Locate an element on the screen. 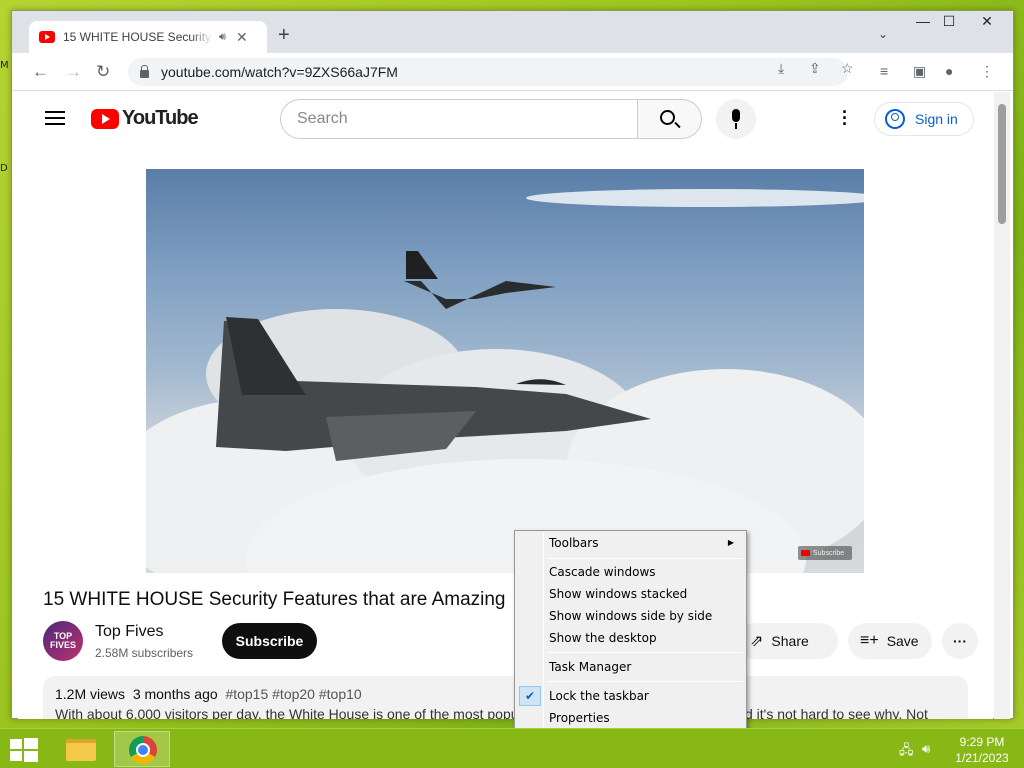 The image size is (1024, 768). more-actions-button: ··· is located at coordinates (960, 641).